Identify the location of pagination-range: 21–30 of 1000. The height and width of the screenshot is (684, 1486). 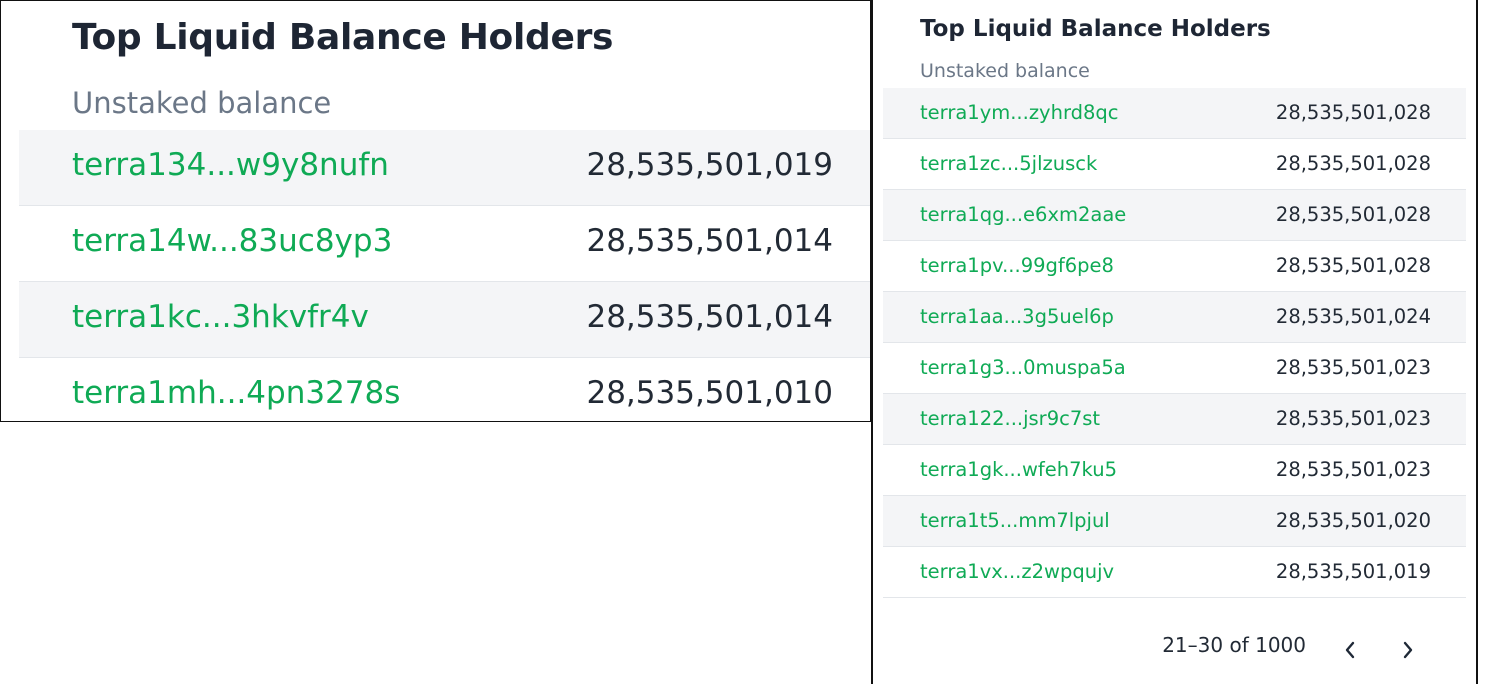
(1234, 645).